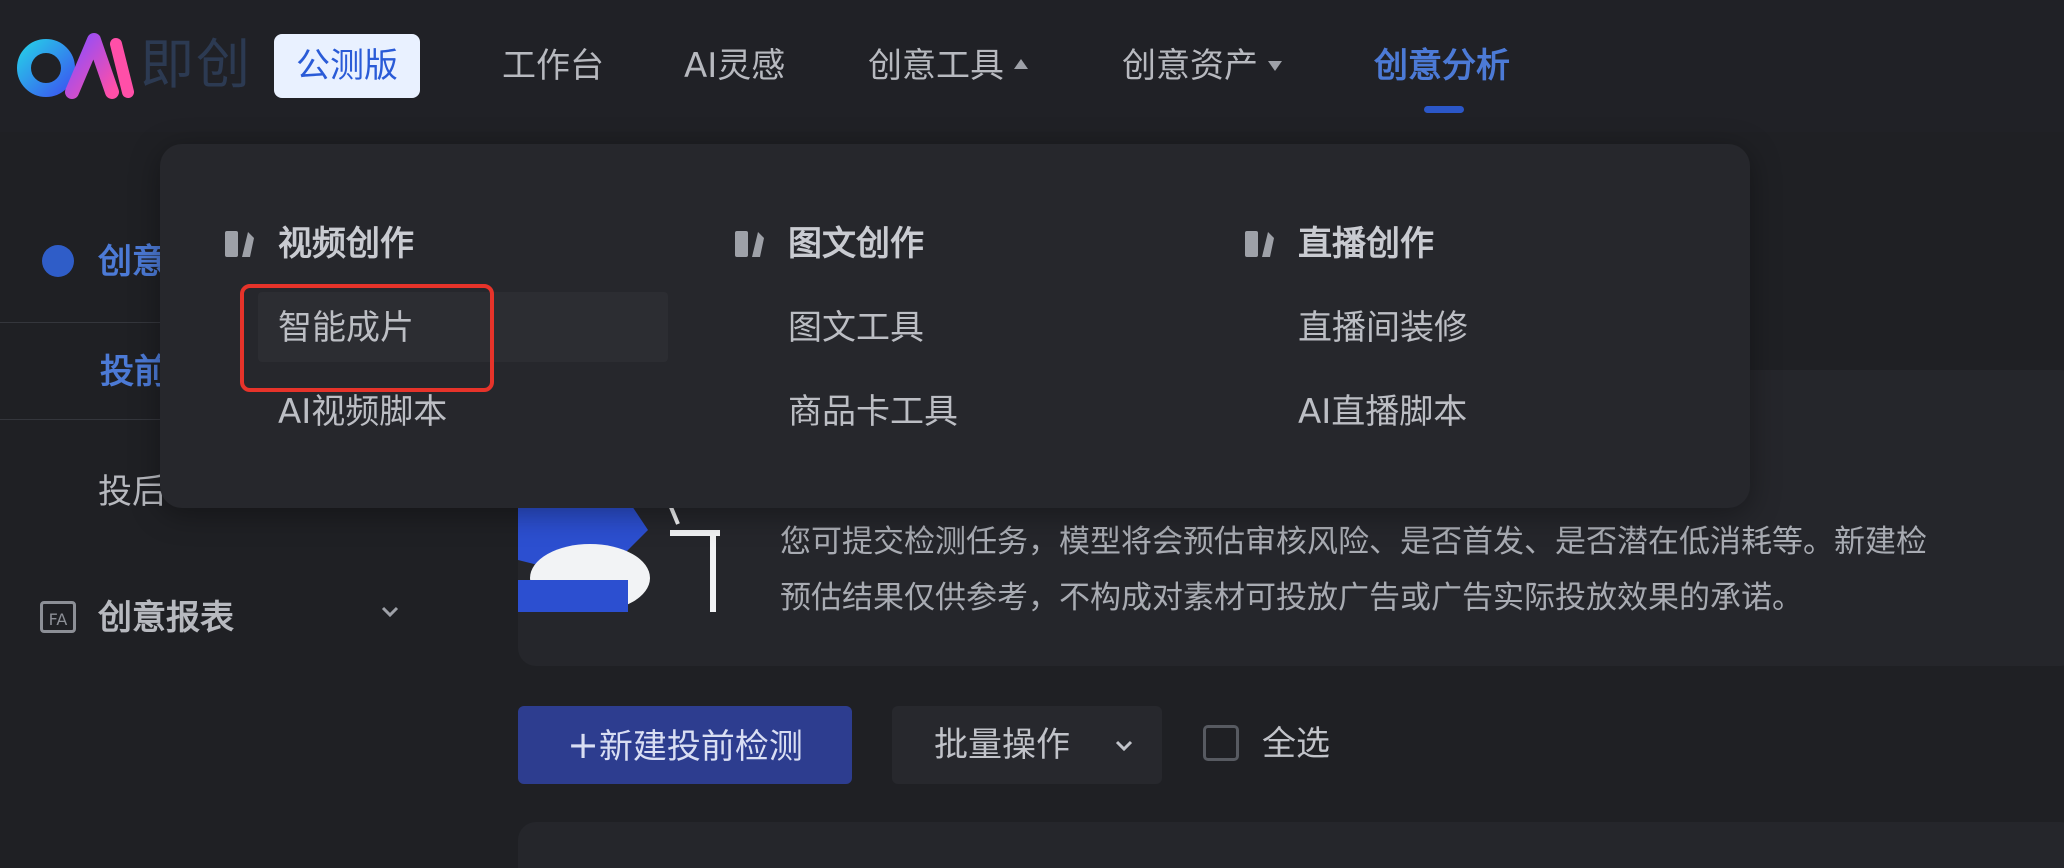 The width and height of the screenshot is (2064, 868). I want to click on select-all-checkbox, so click(1221, 743).